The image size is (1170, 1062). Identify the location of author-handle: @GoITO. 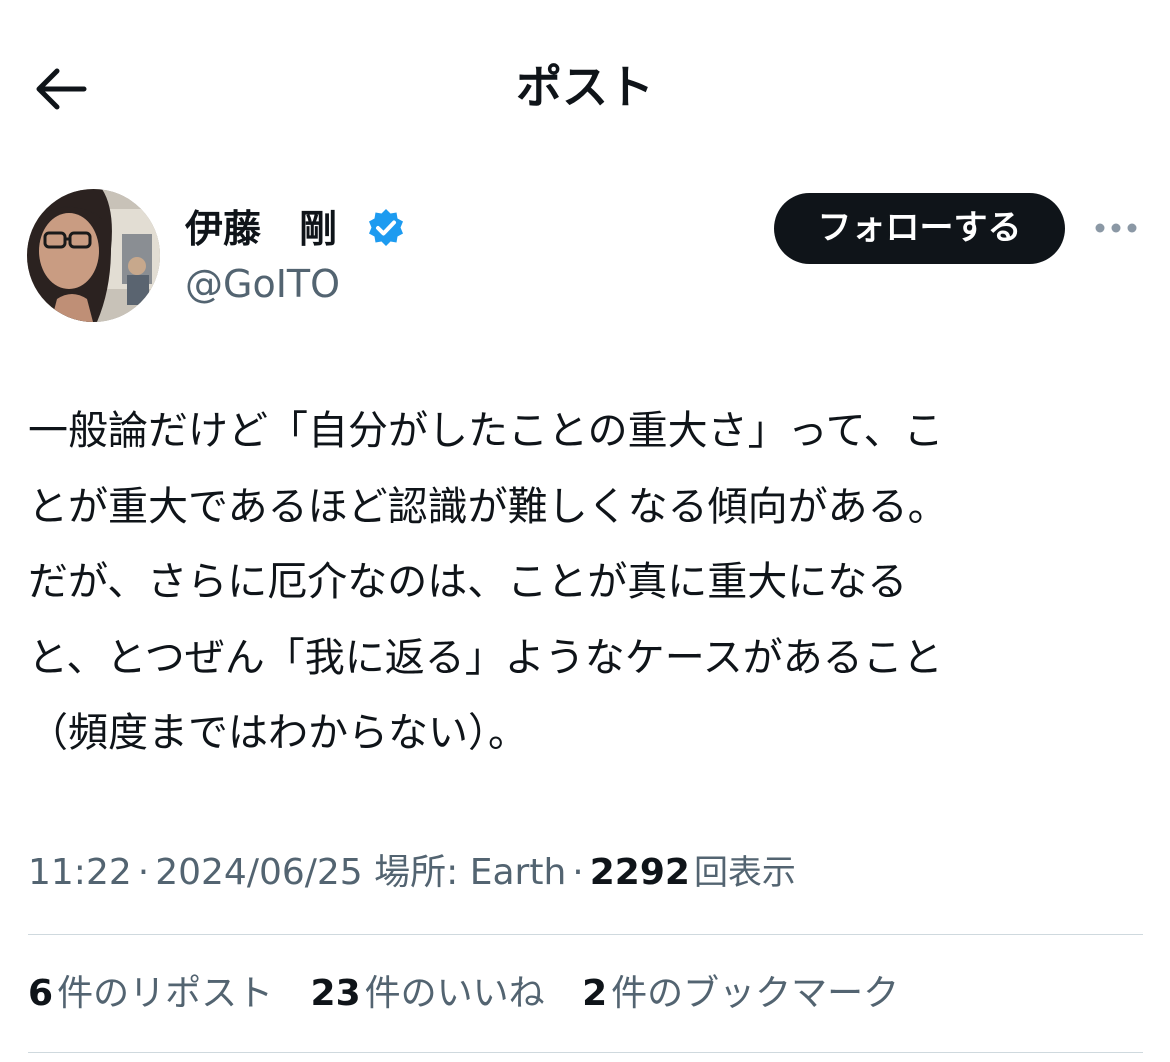
(262, 284).